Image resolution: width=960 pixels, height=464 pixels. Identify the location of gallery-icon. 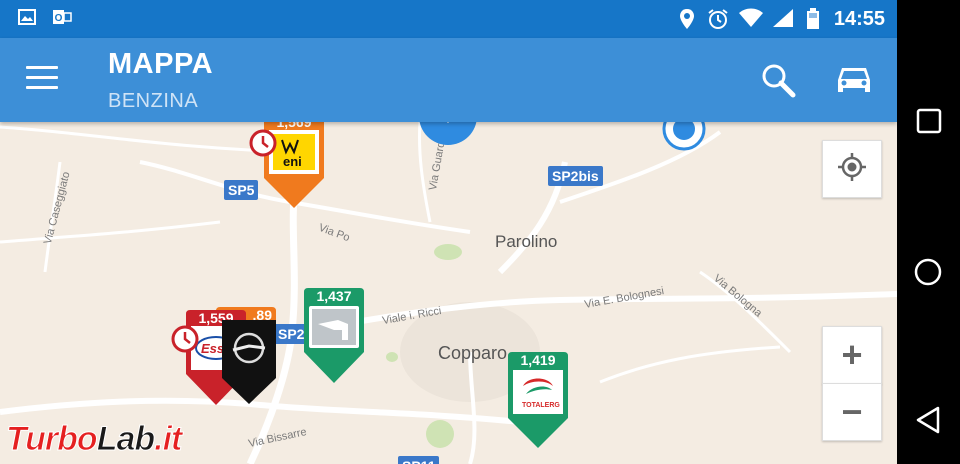
(27, 19).